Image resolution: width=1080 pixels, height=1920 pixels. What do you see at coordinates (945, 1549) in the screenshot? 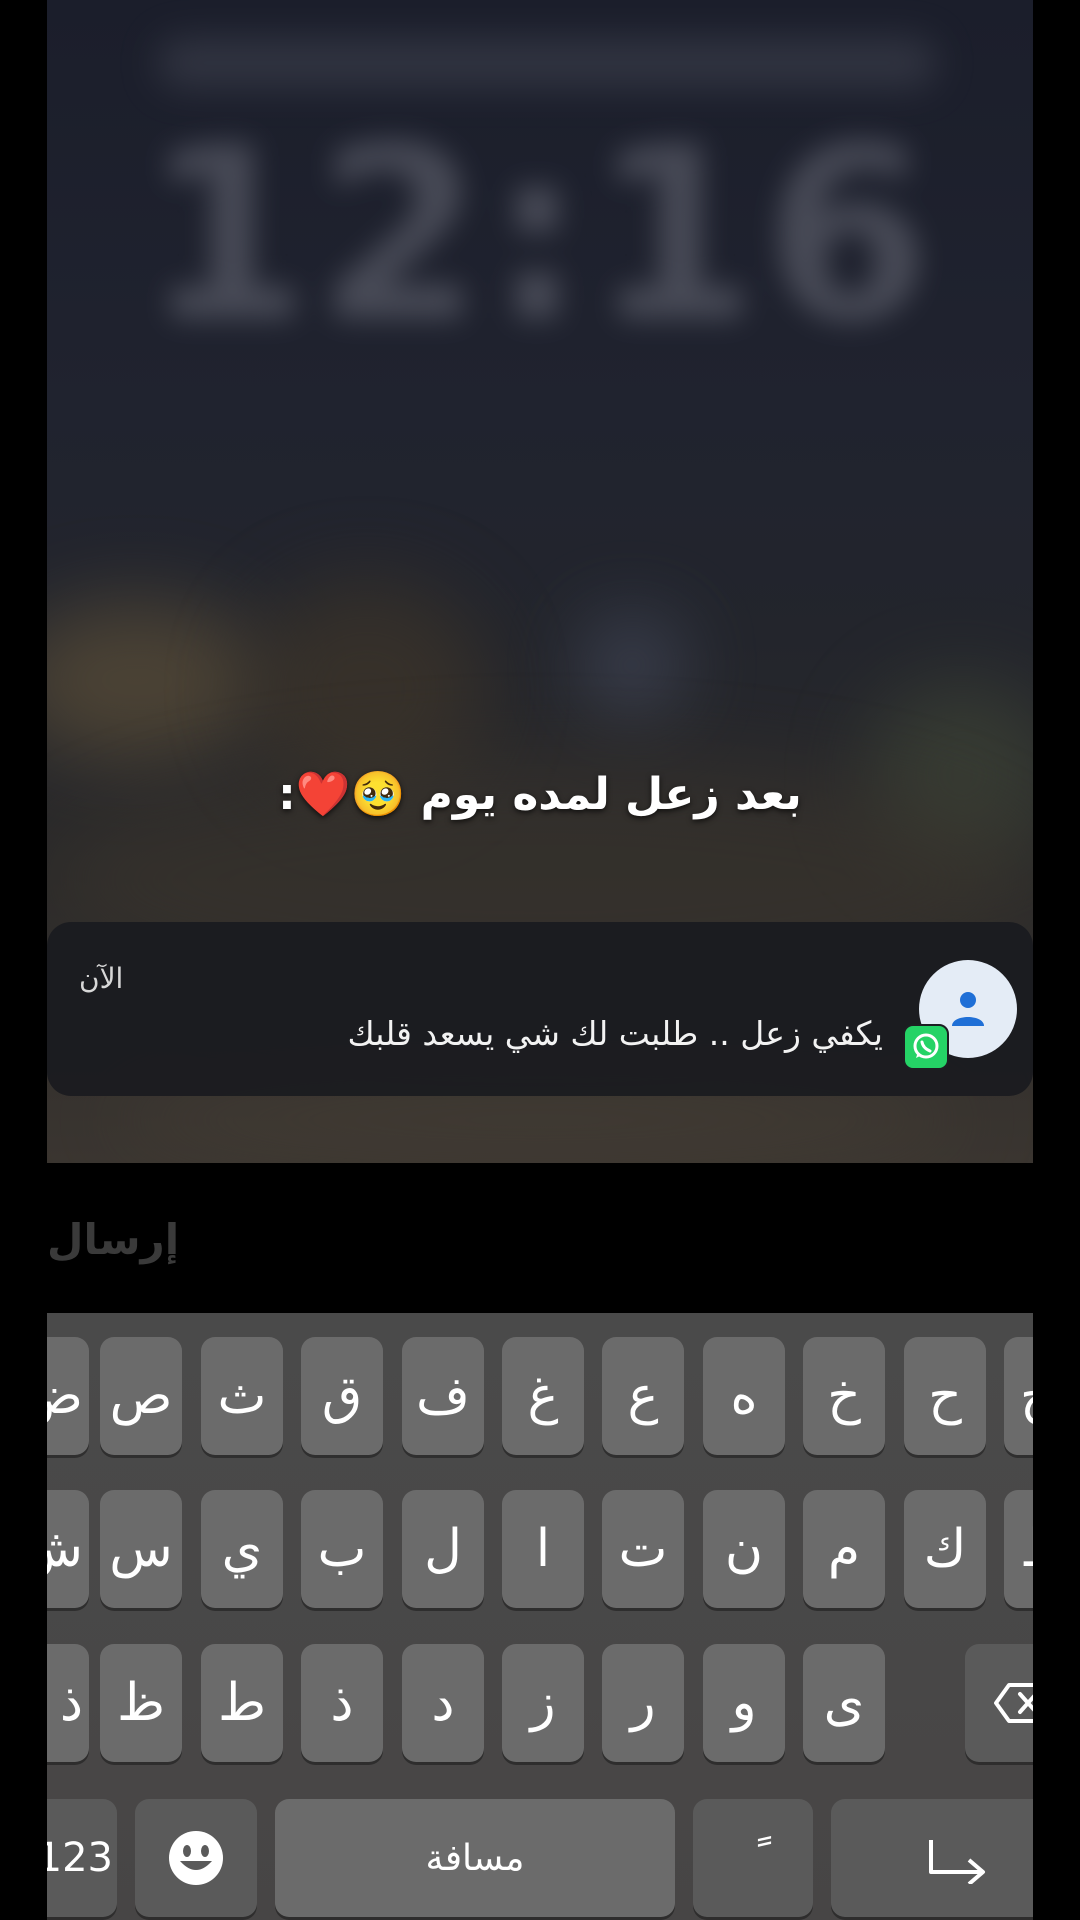
I see `key: ك` at bounding box center [945, 1549].